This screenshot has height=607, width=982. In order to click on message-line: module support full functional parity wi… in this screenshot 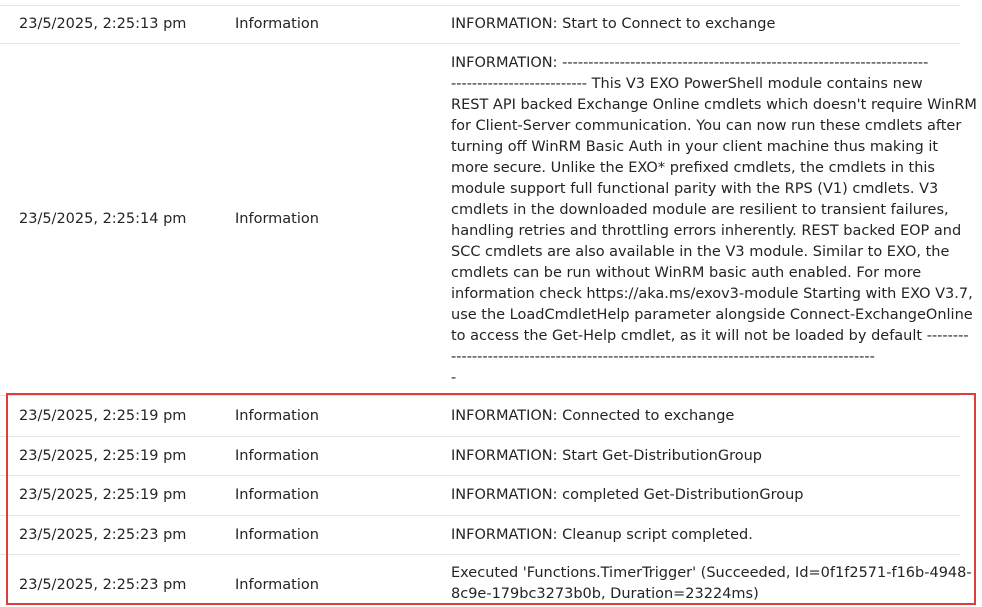, I will do `click(695, 189)`.